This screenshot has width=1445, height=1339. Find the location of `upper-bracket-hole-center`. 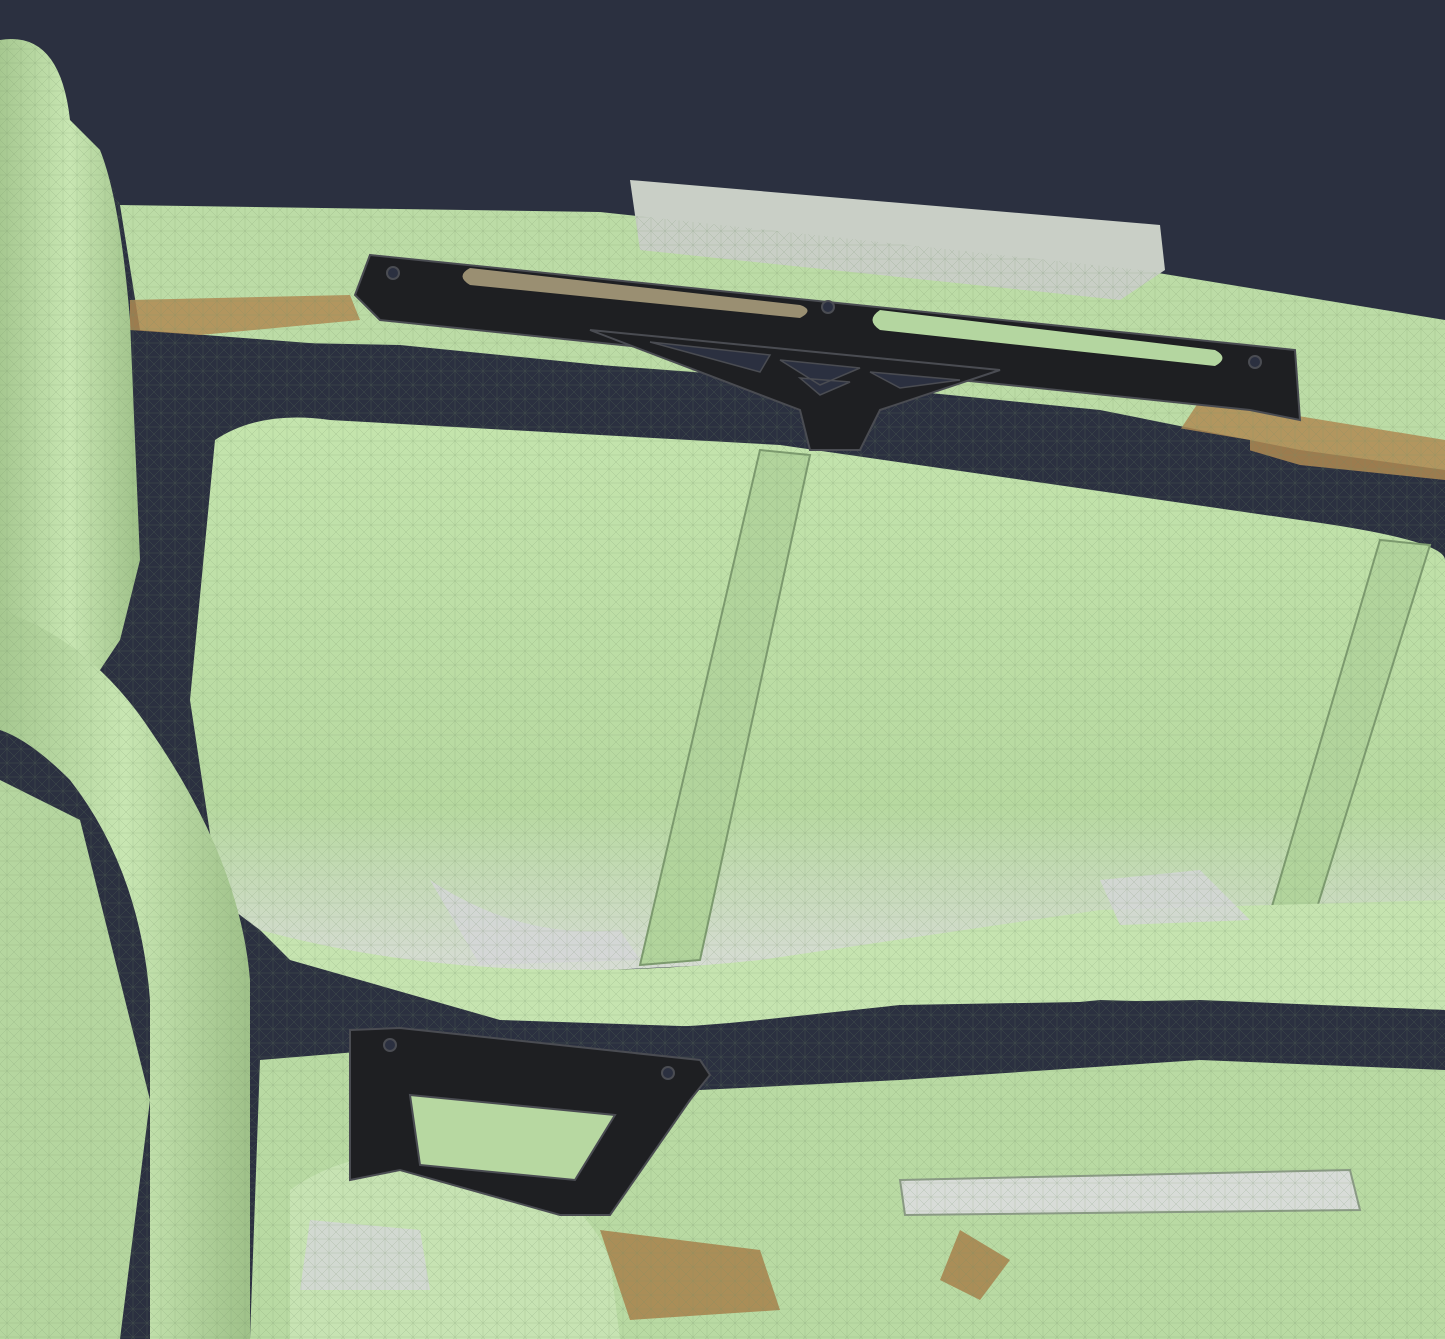

upper-bracket-hole-center is located at coordinates (828, 307).